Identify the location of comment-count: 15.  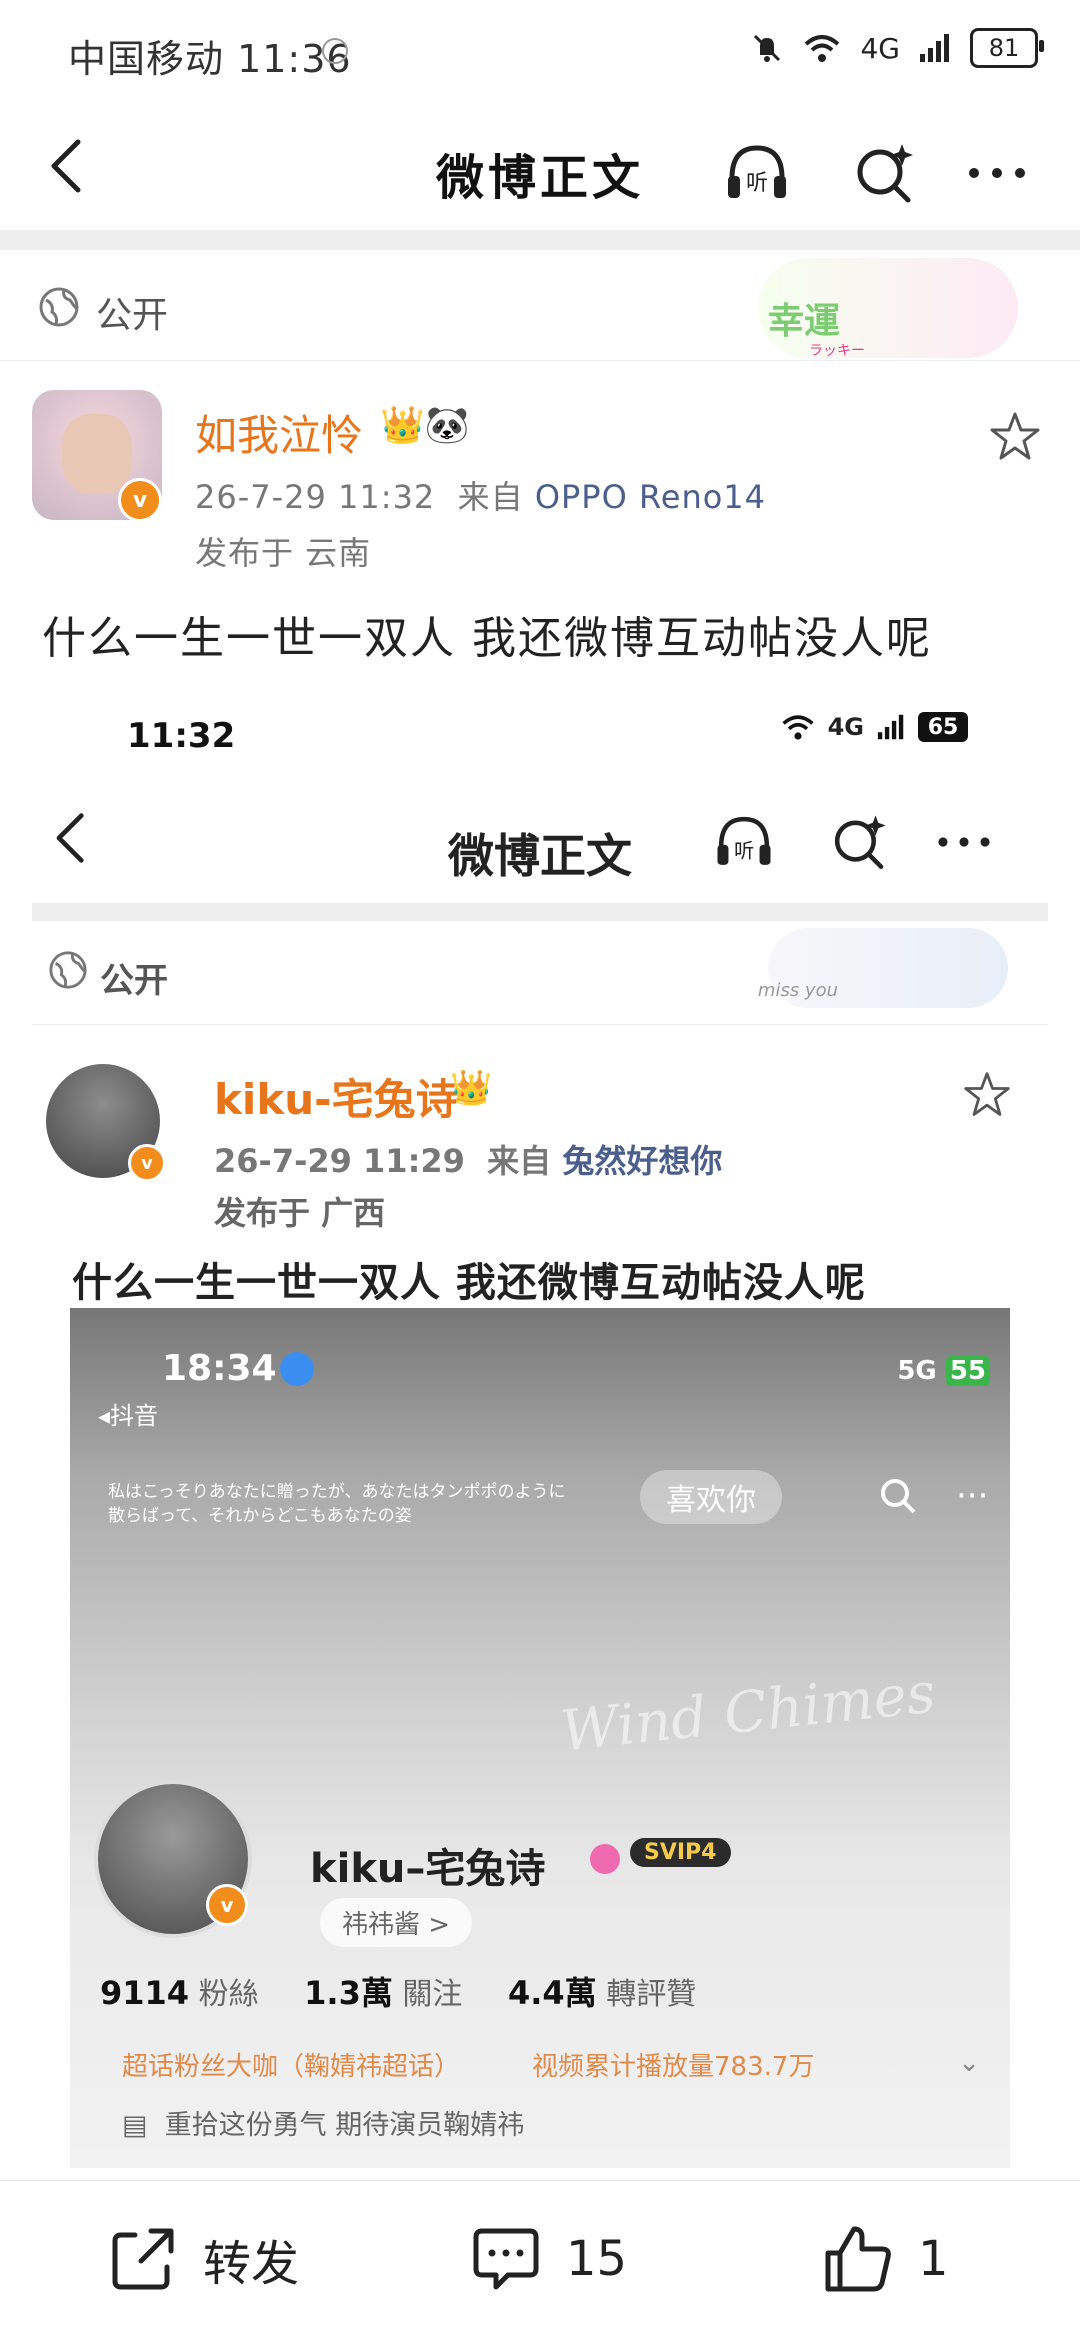
(597, 2259).